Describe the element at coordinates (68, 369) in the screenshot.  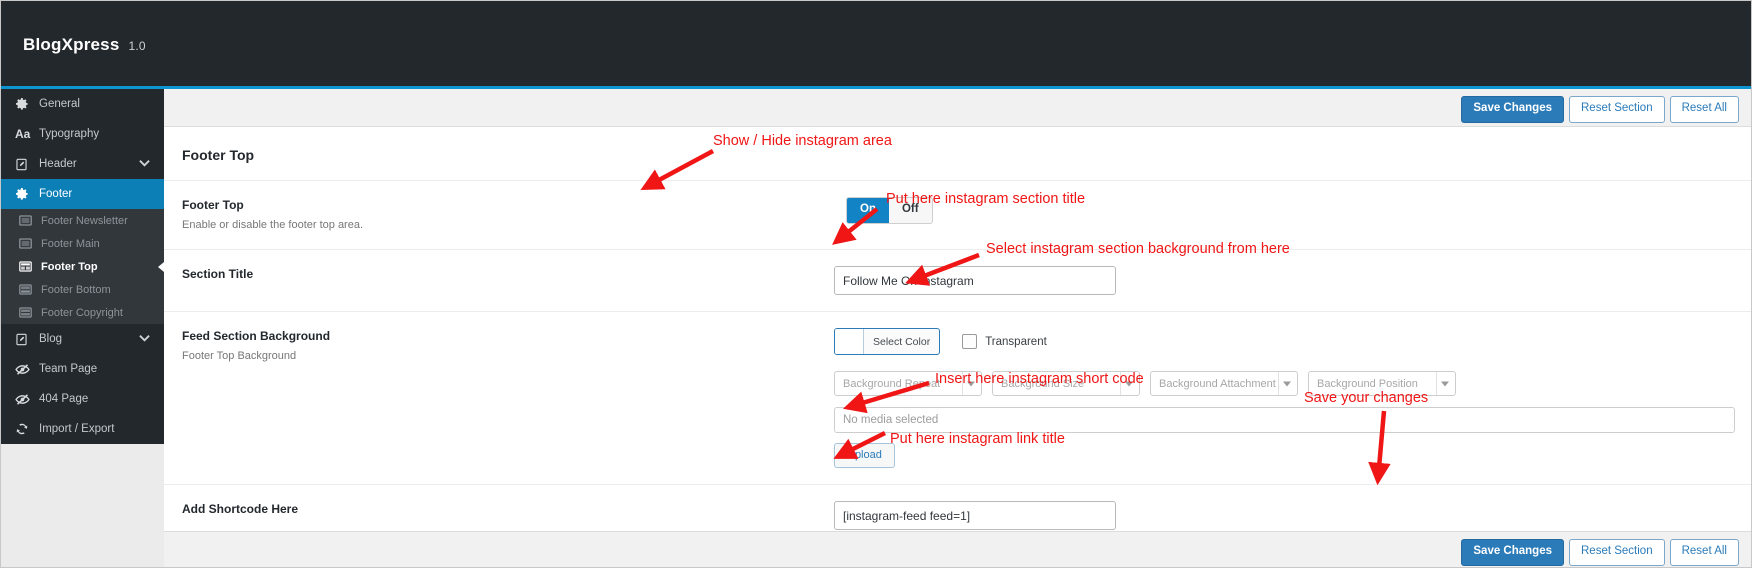
I see `sidebar-item-label: Team Page` at that location.